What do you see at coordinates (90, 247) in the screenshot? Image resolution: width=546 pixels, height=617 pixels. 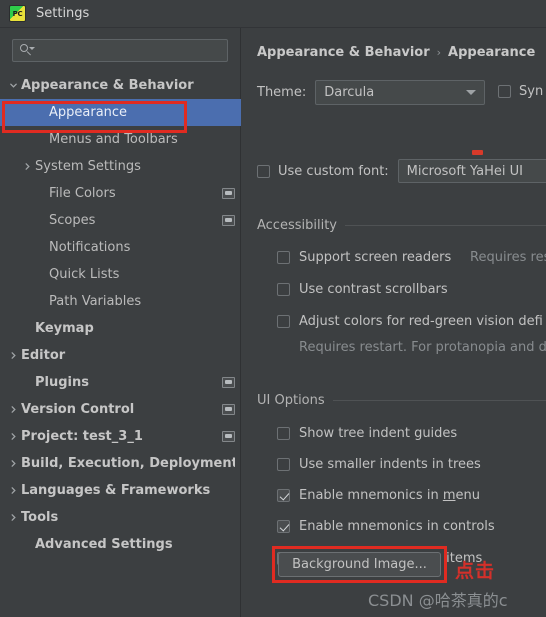 I see `sidebar-item-label: Notifications` at bounding box center [90, 247].